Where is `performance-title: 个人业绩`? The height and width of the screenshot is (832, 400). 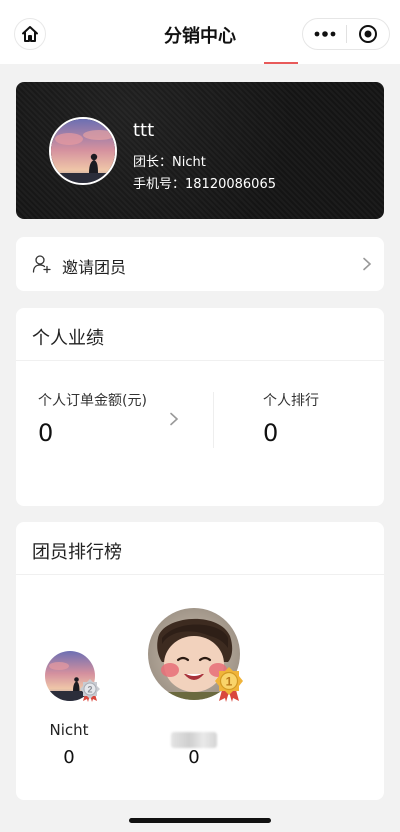
performance-title: 个人业绩 is located at coordinates (68, 338).